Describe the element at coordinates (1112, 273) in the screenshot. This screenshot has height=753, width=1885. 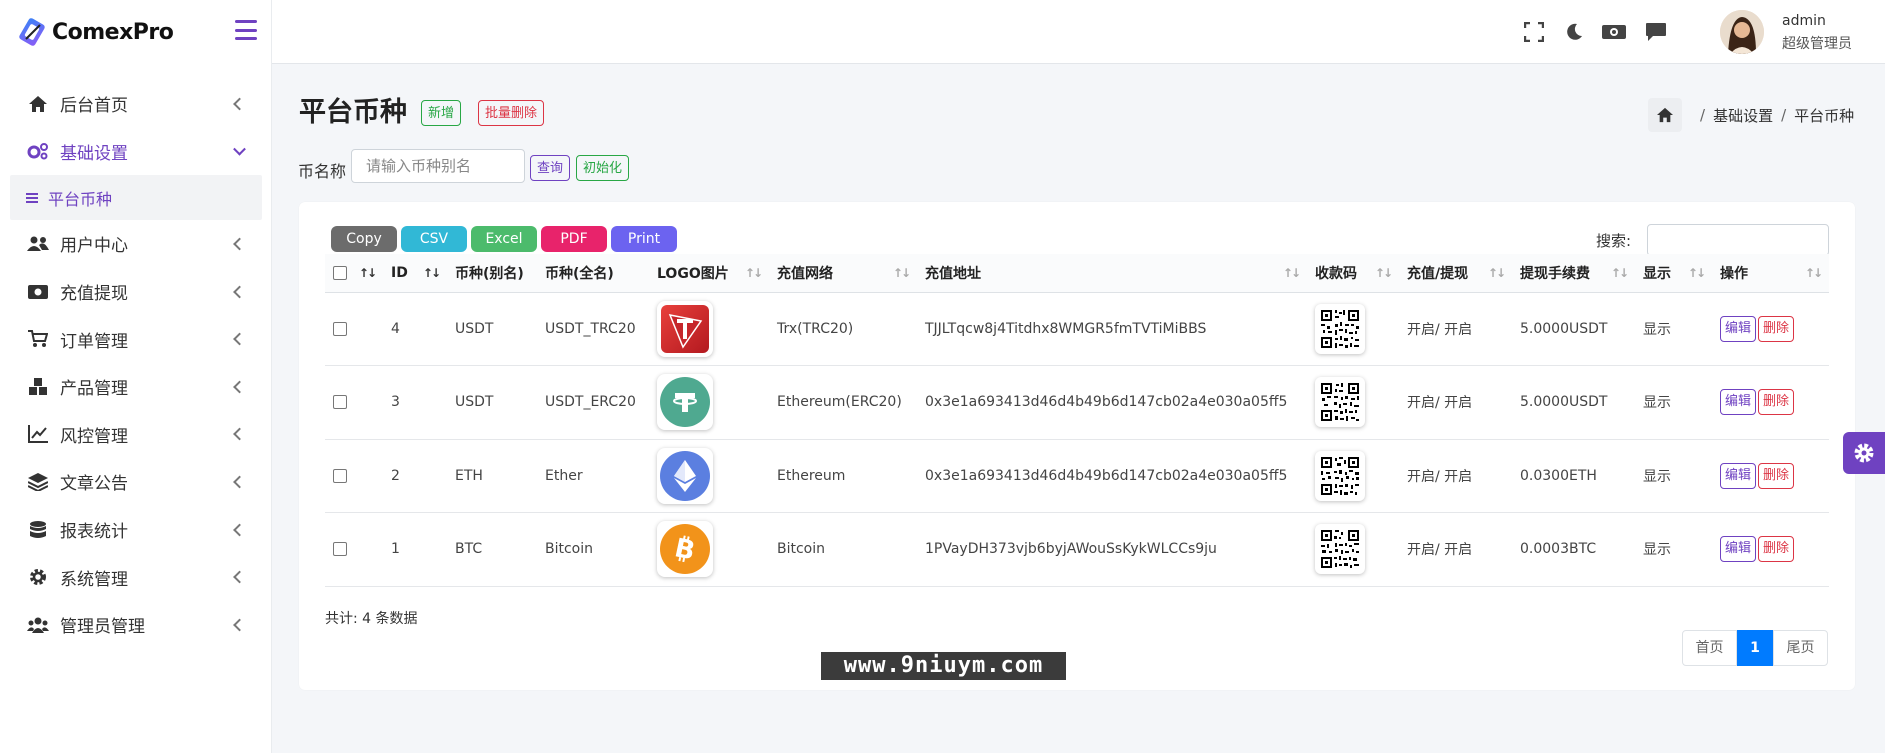
I see `column-header: 充值地址 ↑↓` at that location.